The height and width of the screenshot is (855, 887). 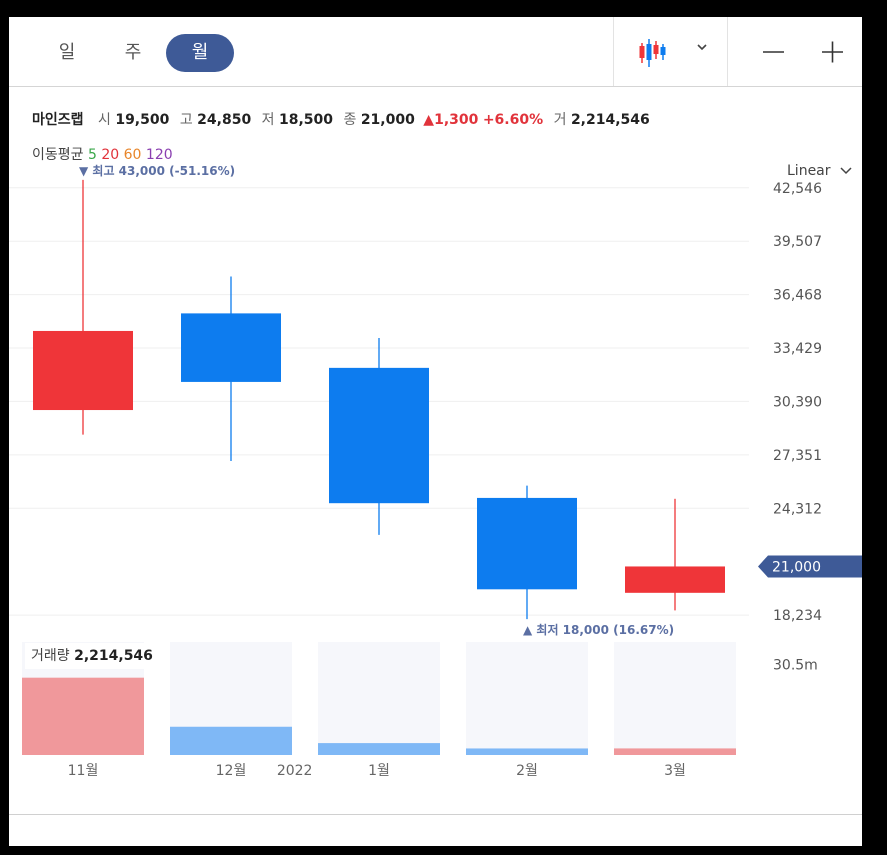 I want to click on volume-legend: 거래량 2,214,546, so click(x=90, y=656).